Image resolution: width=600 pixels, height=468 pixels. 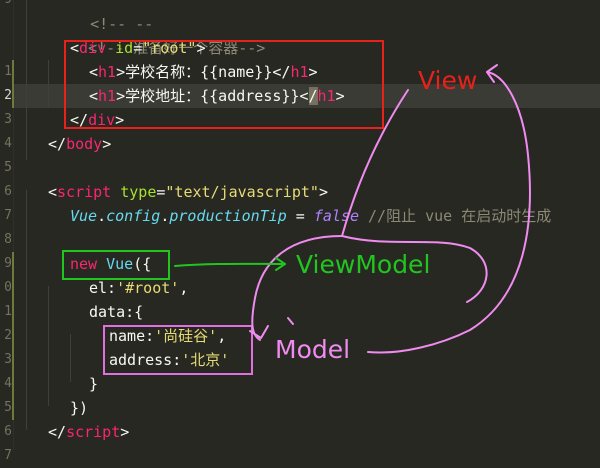 What do you see at coordinates (313, 349) in the screenshot?
I see `model-label: Model` at bounding box center [313, 349].